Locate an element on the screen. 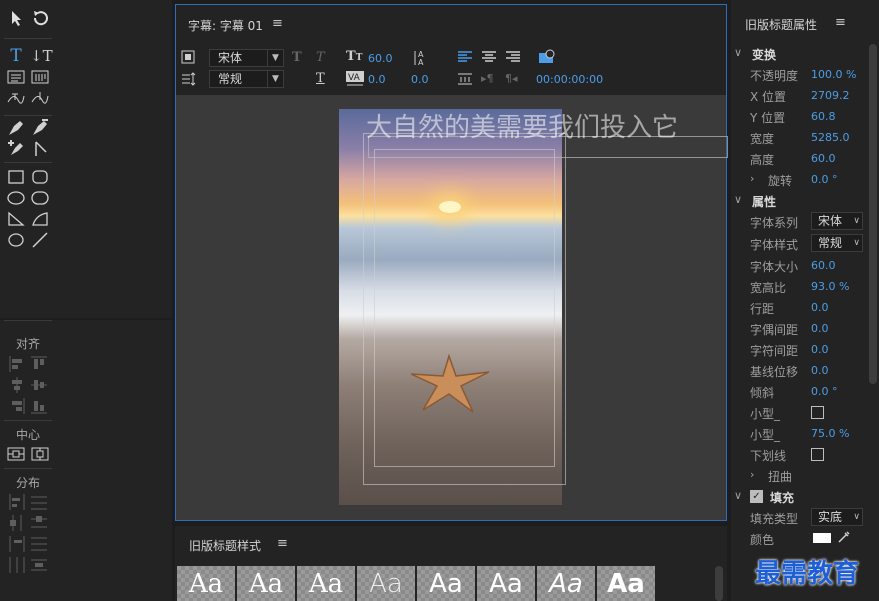 This screenshot has width=879, height=601. transform-section: ∨ 变换 is located at coordinates (801, 53).